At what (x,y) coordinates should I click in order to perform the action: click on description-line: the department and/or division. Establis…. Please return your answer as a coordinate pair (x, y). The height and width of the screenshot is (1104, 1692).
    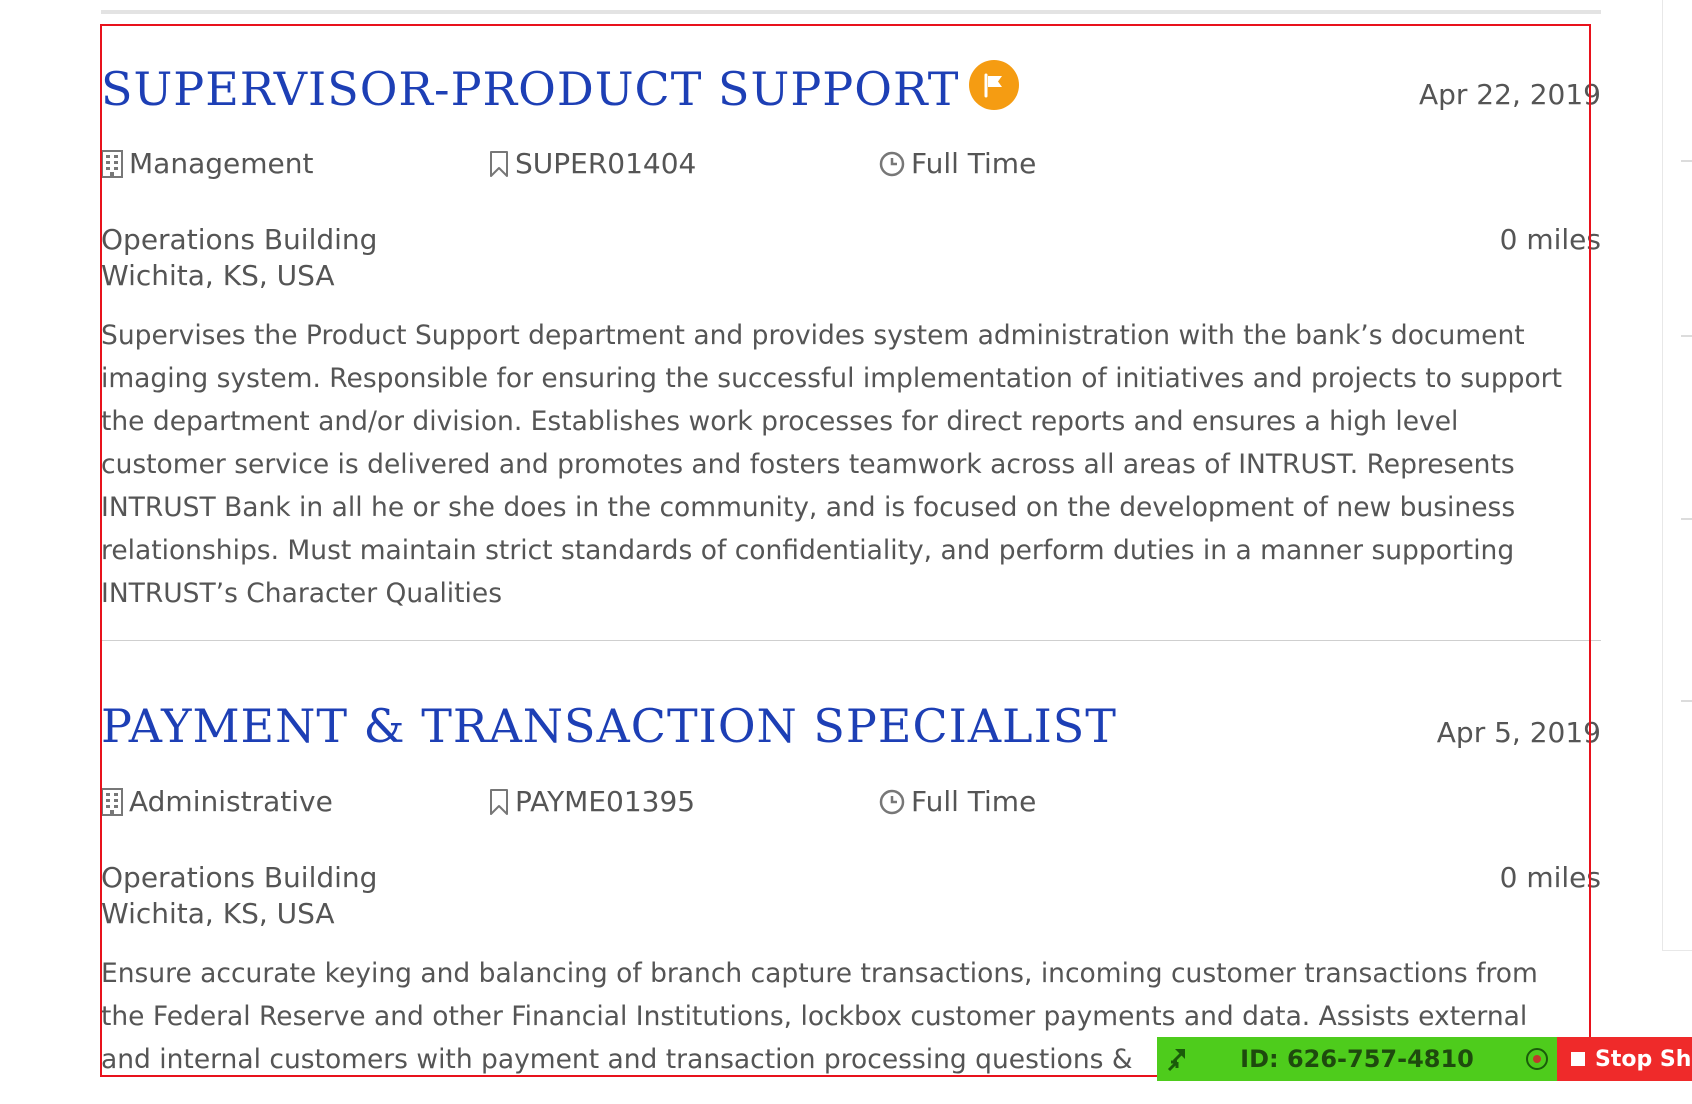
    Looking at the image, I should click on (780, 421).